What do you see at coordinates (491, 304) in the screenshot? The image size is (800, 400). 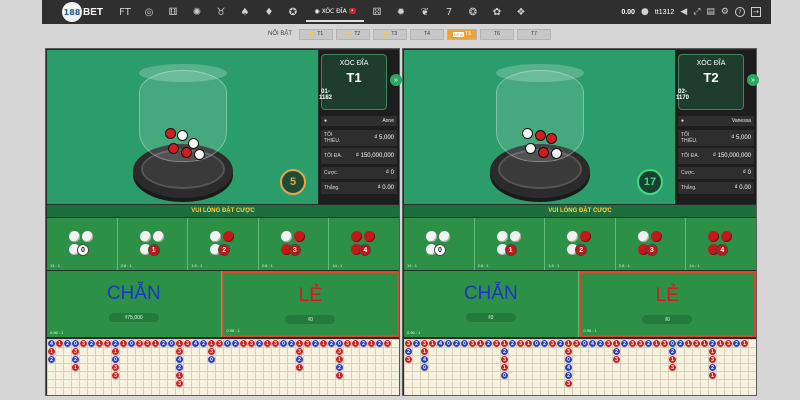 I see `bet-even: CHẴN ₫0 0.96 : 1` at bounding box center [491, 304].